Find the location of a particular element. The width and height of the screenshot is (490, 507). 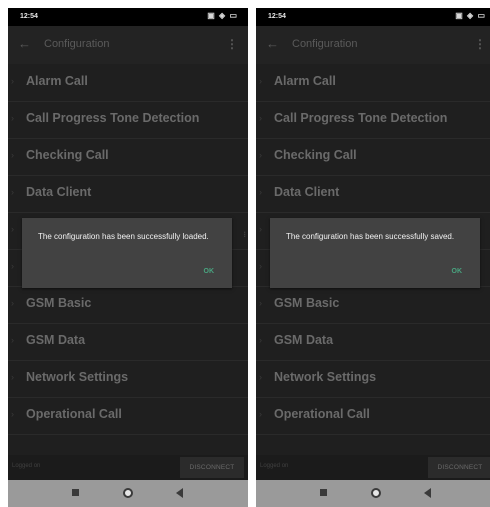

side-edge-icon: ⁝ is located at coordinates (244, 234).